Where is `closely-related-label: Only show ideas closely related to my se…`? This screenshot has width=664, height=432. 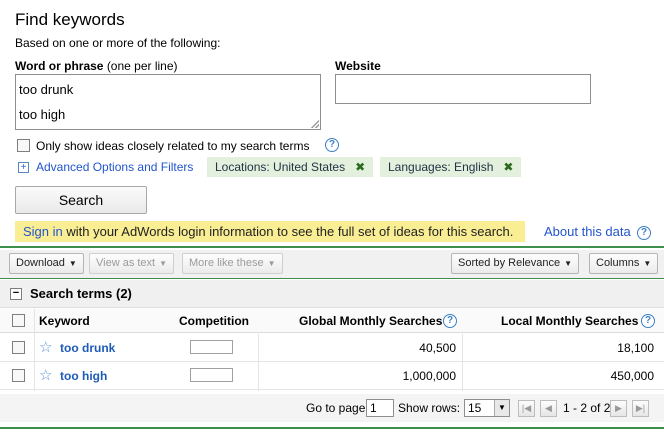 closely-related-label: Only show ideas closely related to my se… is located at coordinates (173, 146).